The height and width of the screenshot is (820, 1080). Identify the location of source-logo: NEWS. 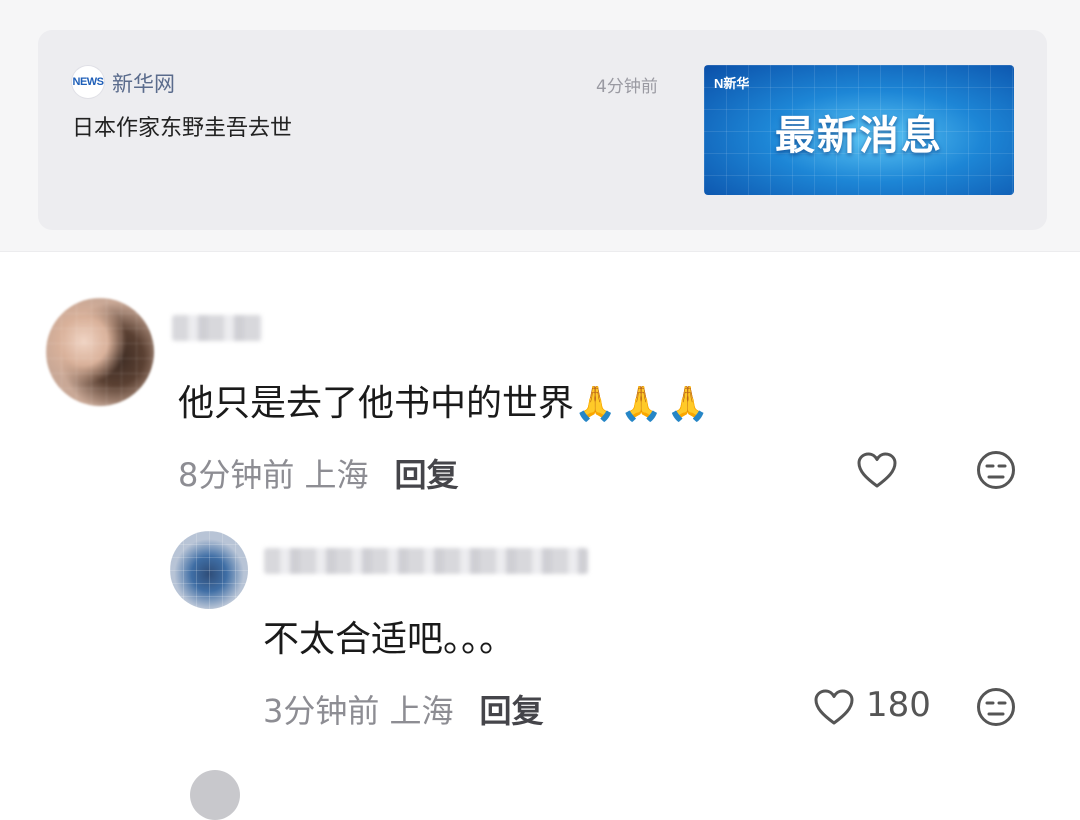
(88, 82).